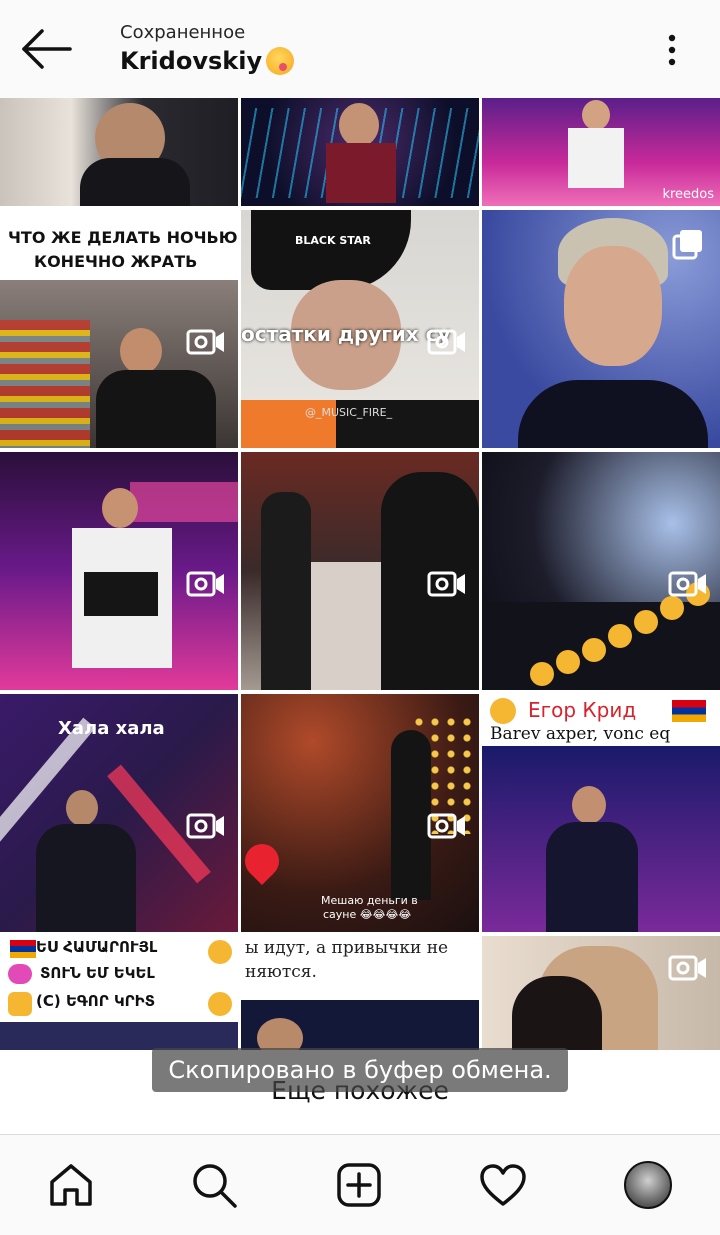 Image resolution: width=720 pixels, height=1235 pixels. I want to click on page-subtitle: Сохраненное, so click(183, 32).